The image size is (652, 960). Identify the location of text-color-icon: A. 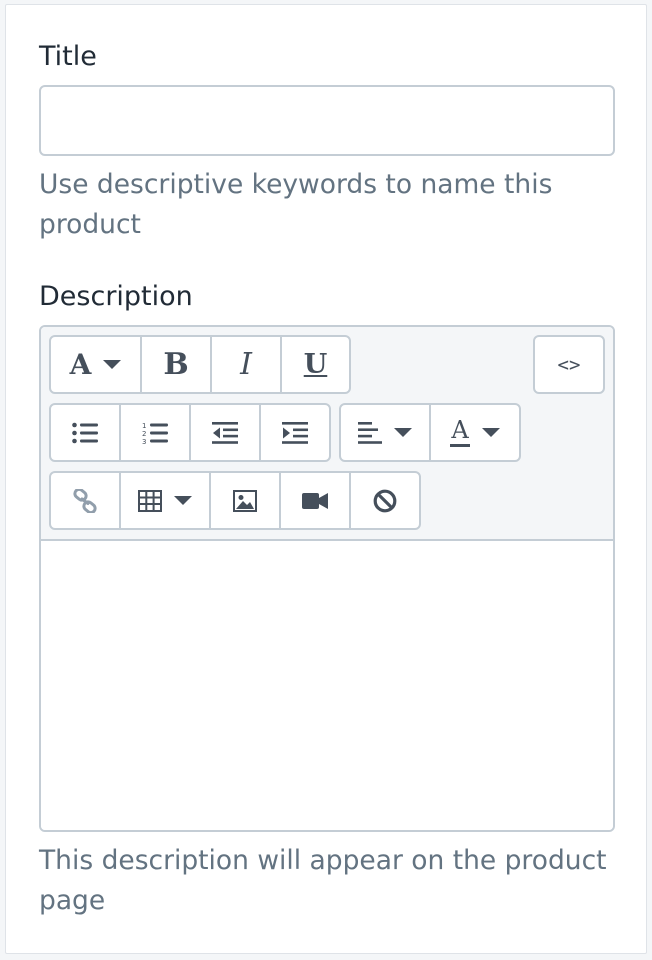
(460, 431).